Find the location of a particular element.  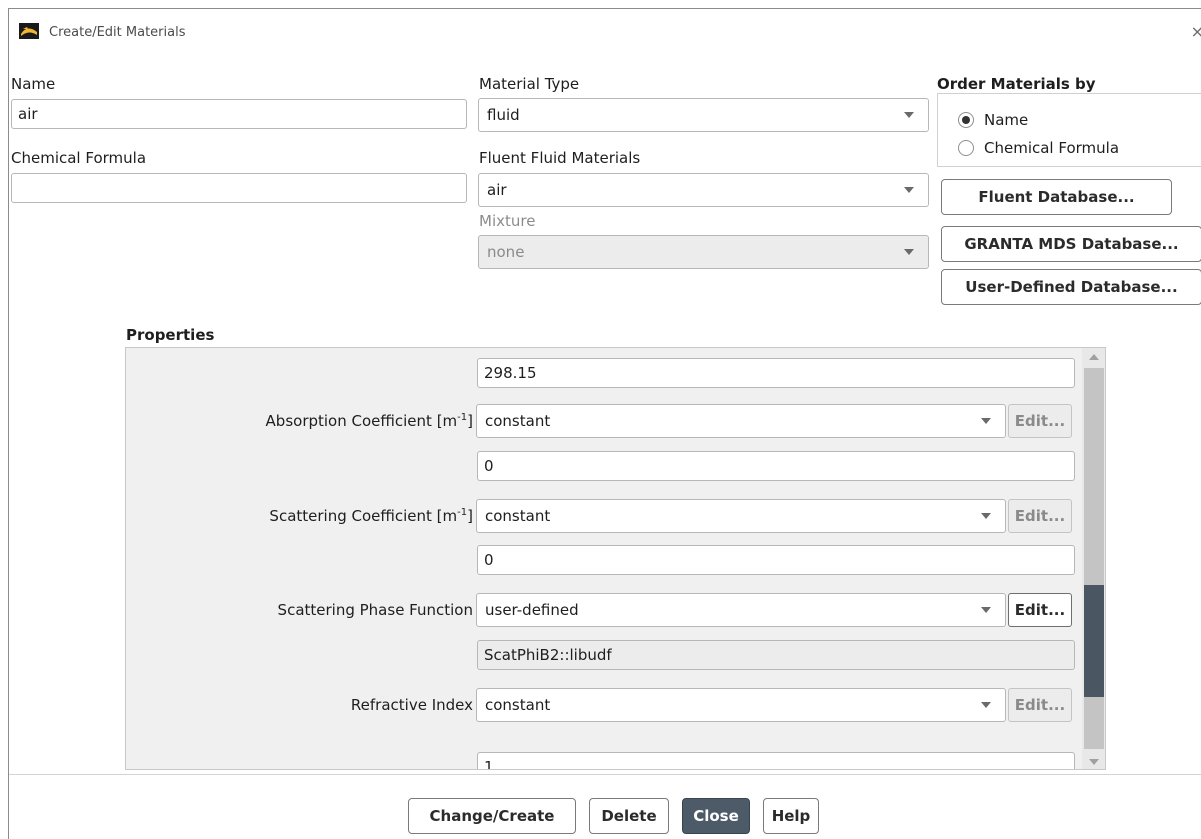

mixture-label: Mixture is located at coordinates (507, 221).